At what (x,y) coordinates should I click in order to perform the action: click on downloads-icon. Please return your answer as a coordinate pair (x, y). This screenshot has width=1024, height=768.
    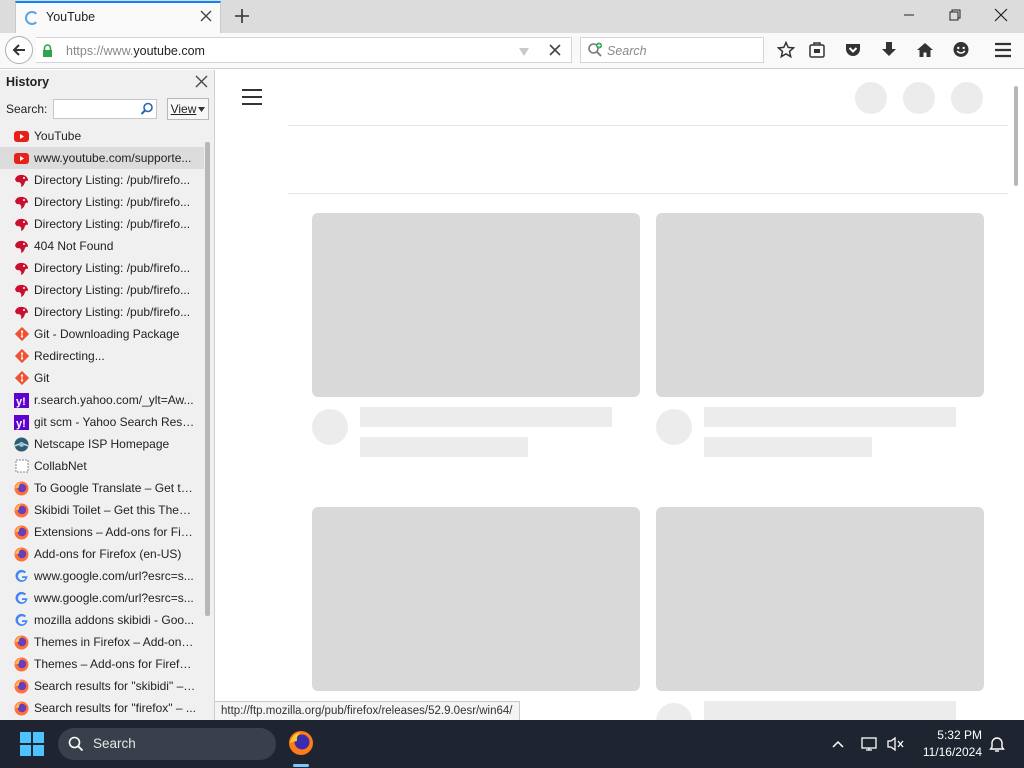
    Looking at the image, I should click on (889, 50).